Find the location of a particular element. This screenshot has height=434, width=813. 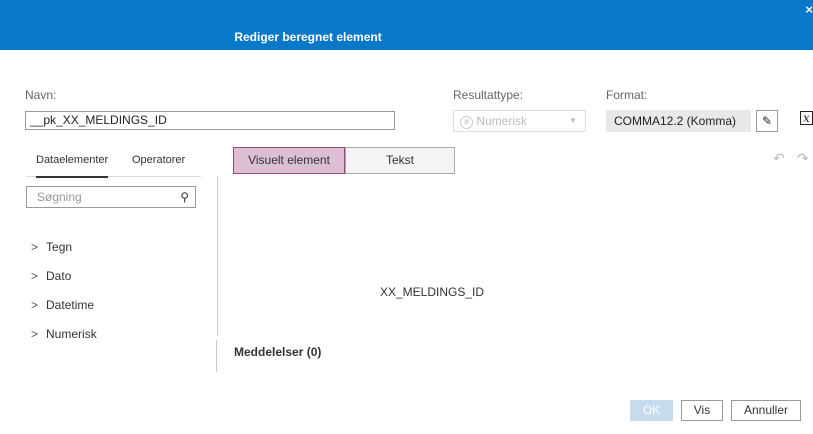

tree-item-numerisk: > Numerisk is located at coordinates (64, 334).